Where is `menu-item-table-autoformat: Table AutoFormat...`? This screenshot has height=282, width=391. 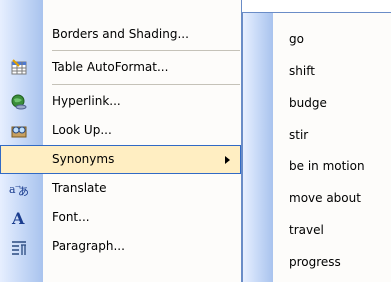 menu-item-table-autoformat: Table AutoFormat... is located at coordinates (120, 67).